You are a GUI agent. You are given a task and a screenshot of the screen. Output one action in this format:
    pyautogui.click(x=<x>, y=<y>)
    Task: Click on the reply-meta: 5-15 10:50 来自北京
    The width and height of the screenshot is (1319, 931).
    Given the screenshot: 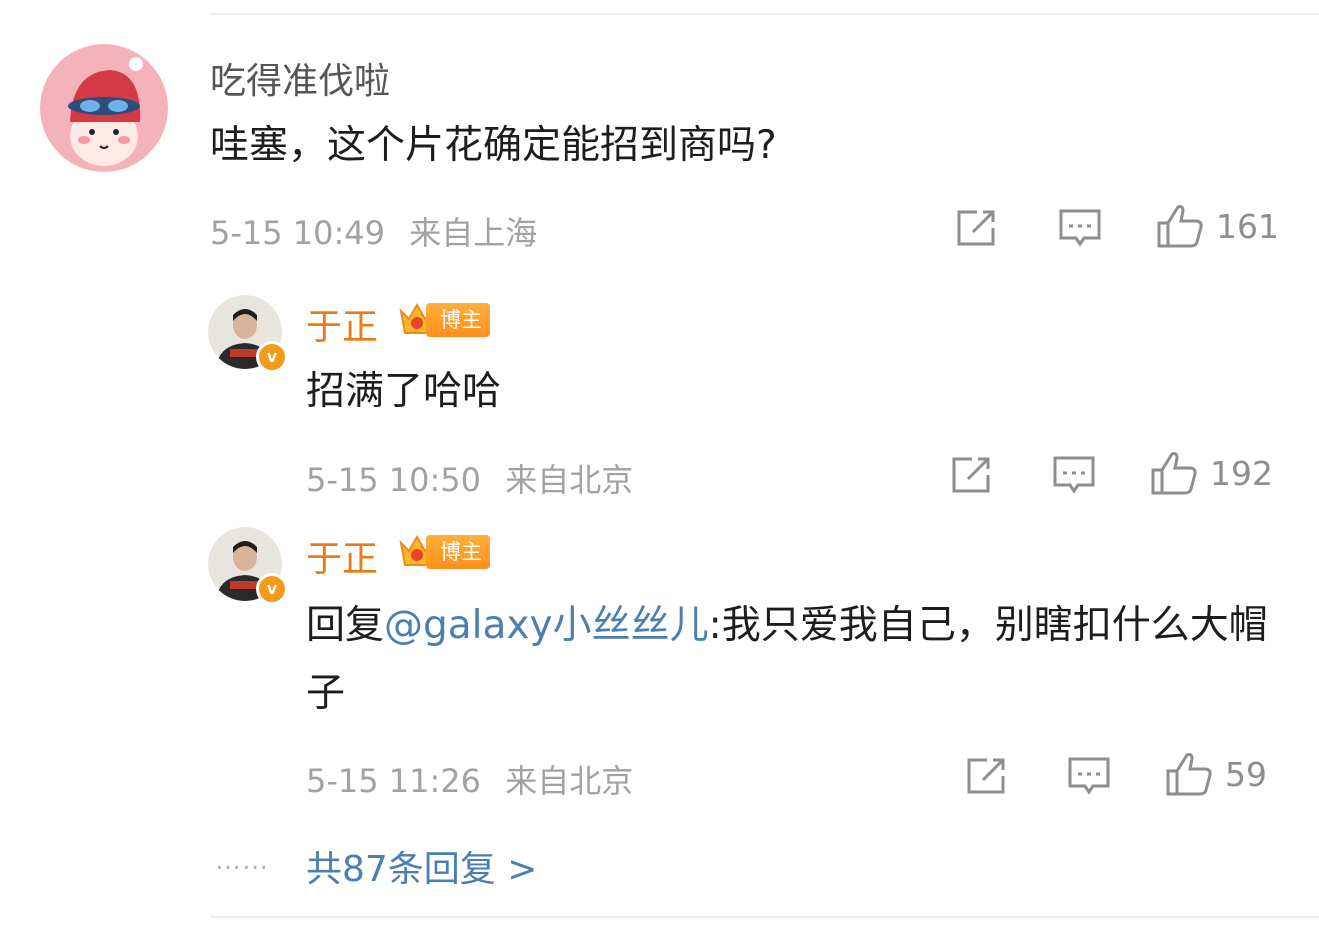 What is the action you would take?
    pyautogui.click(x=469, y=478)
    